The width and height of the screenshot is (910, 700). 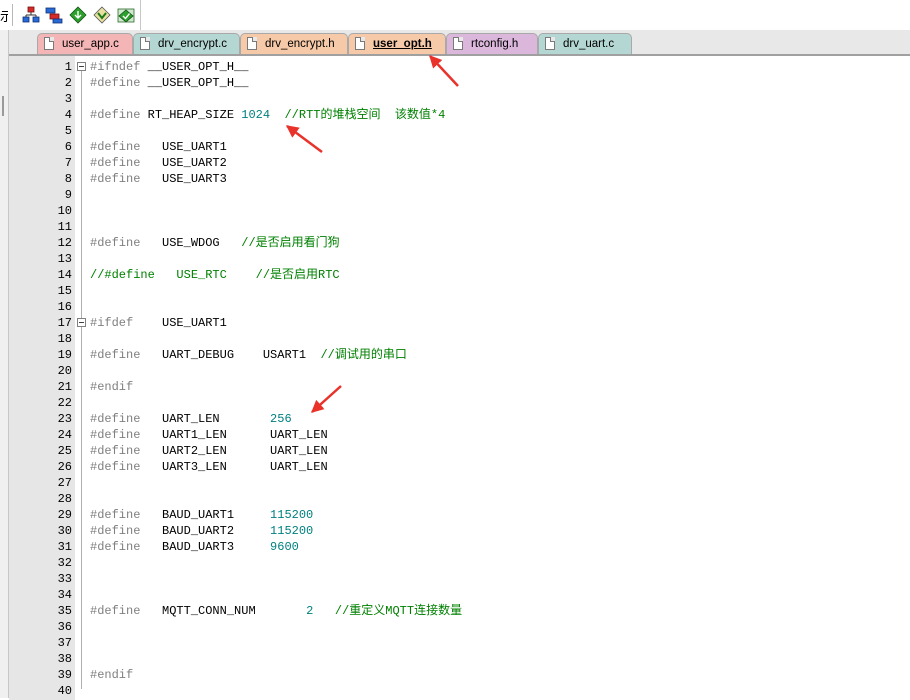 What do you see at coordinates (459, 371) in the screenshot?
I see `code-line: 20` at bounding box center [459, 371].